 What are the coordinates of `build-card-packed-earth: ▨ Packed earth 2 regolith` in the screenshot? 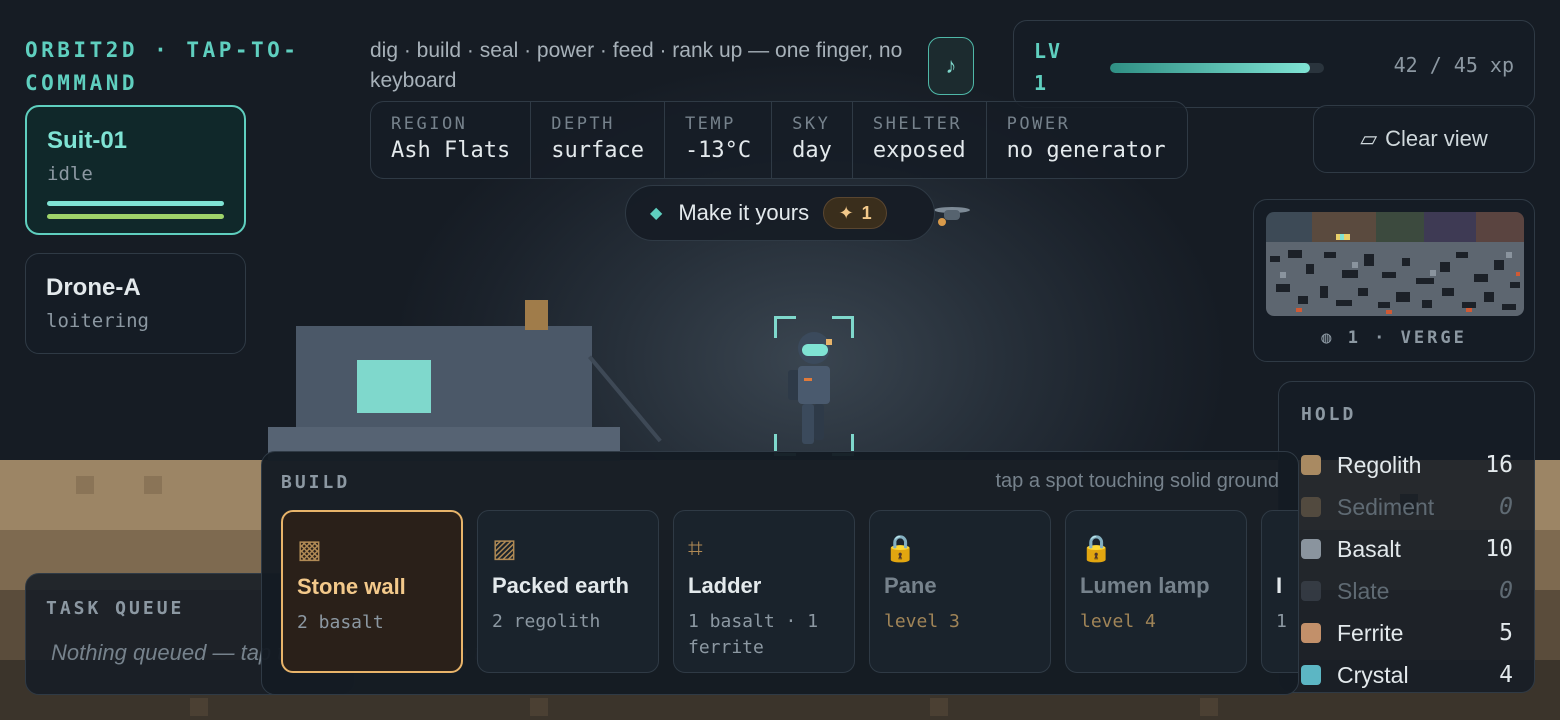 It's located at (568, 591).